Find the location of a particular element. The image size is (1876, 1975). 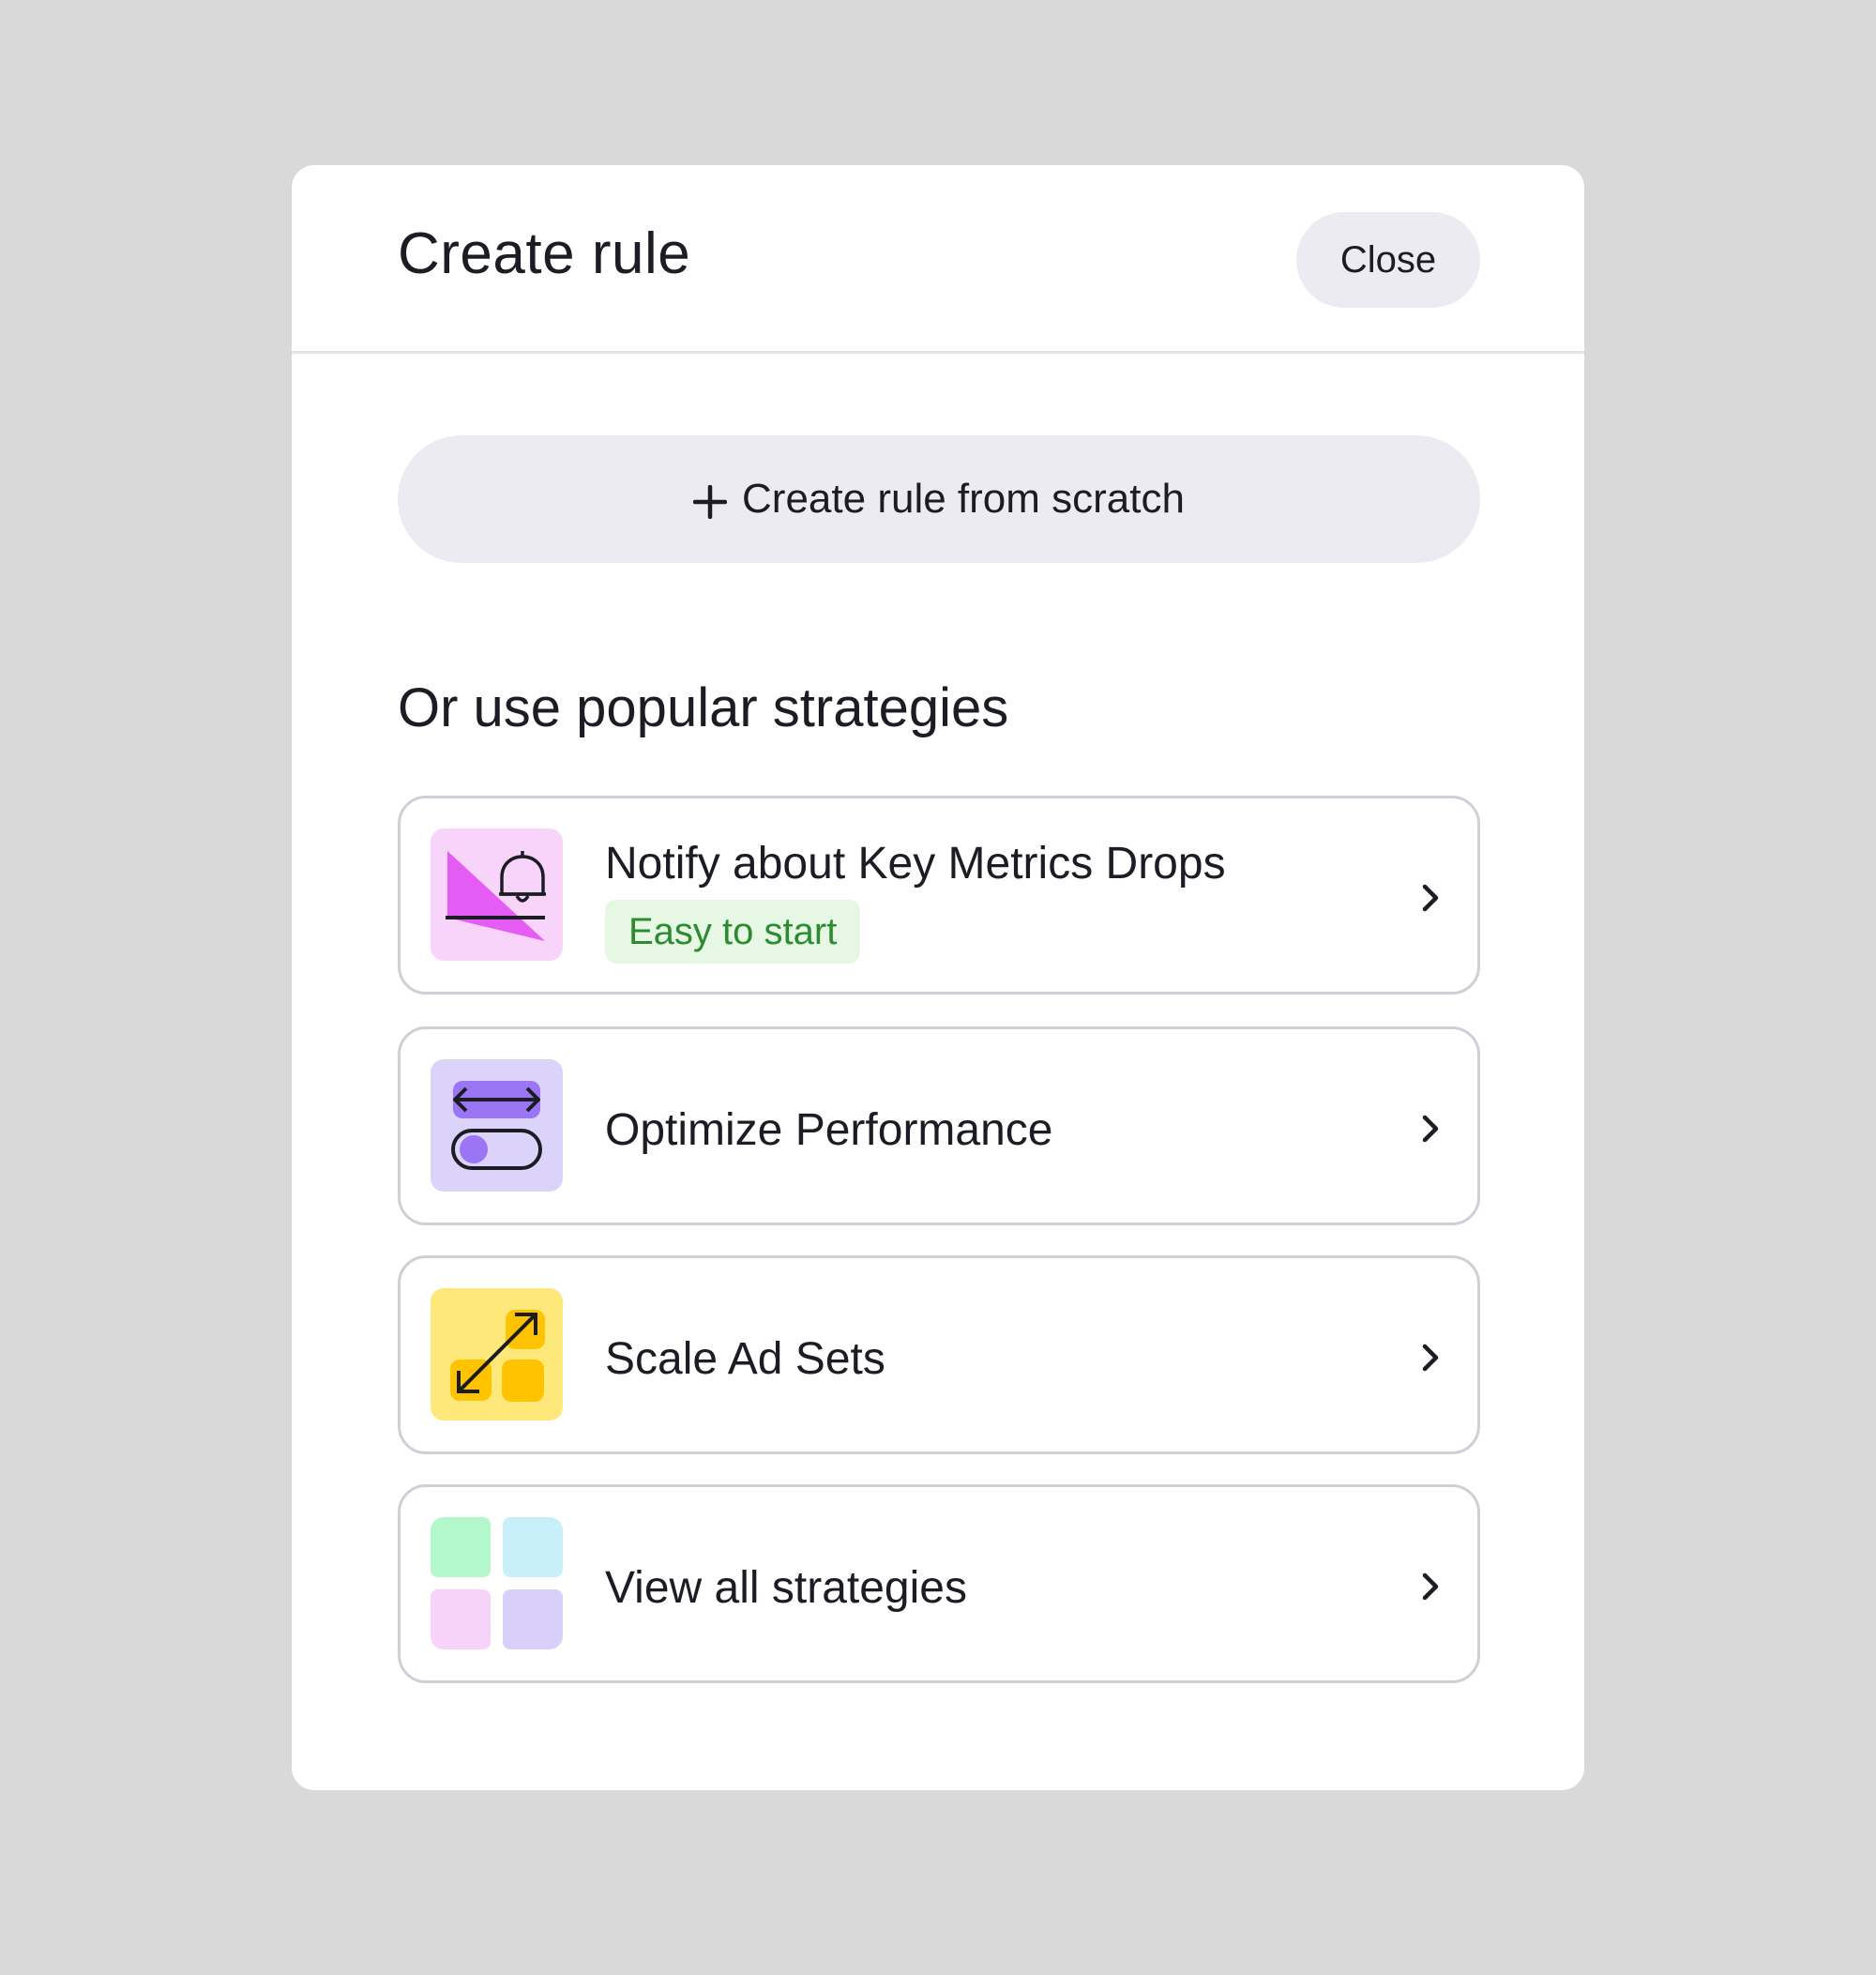

strategy-card-scale-ad-sets: Scale Ad Sets is located at coordinates (939, 1354).